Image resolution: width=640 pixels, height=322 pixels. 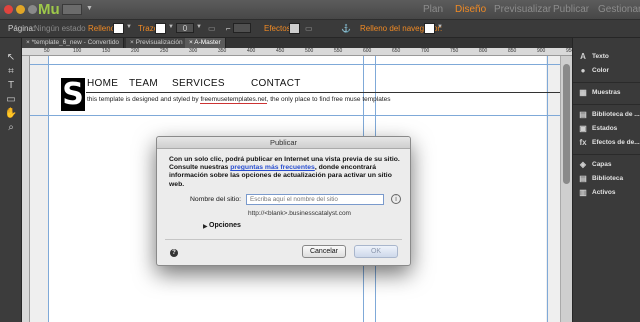 What do you see at coordinates (49, 9) in the screenshot?
I see `app-logo: Mu` at bounding box center [49, 9].